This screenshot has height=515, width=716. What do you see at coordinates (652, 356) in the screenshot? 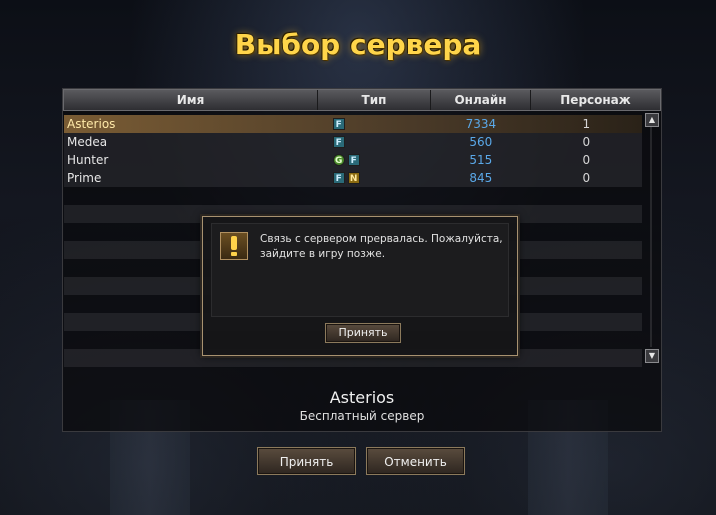
I see `scroll-down-arrow-icon: ▼` at bounding box center [652, 356].